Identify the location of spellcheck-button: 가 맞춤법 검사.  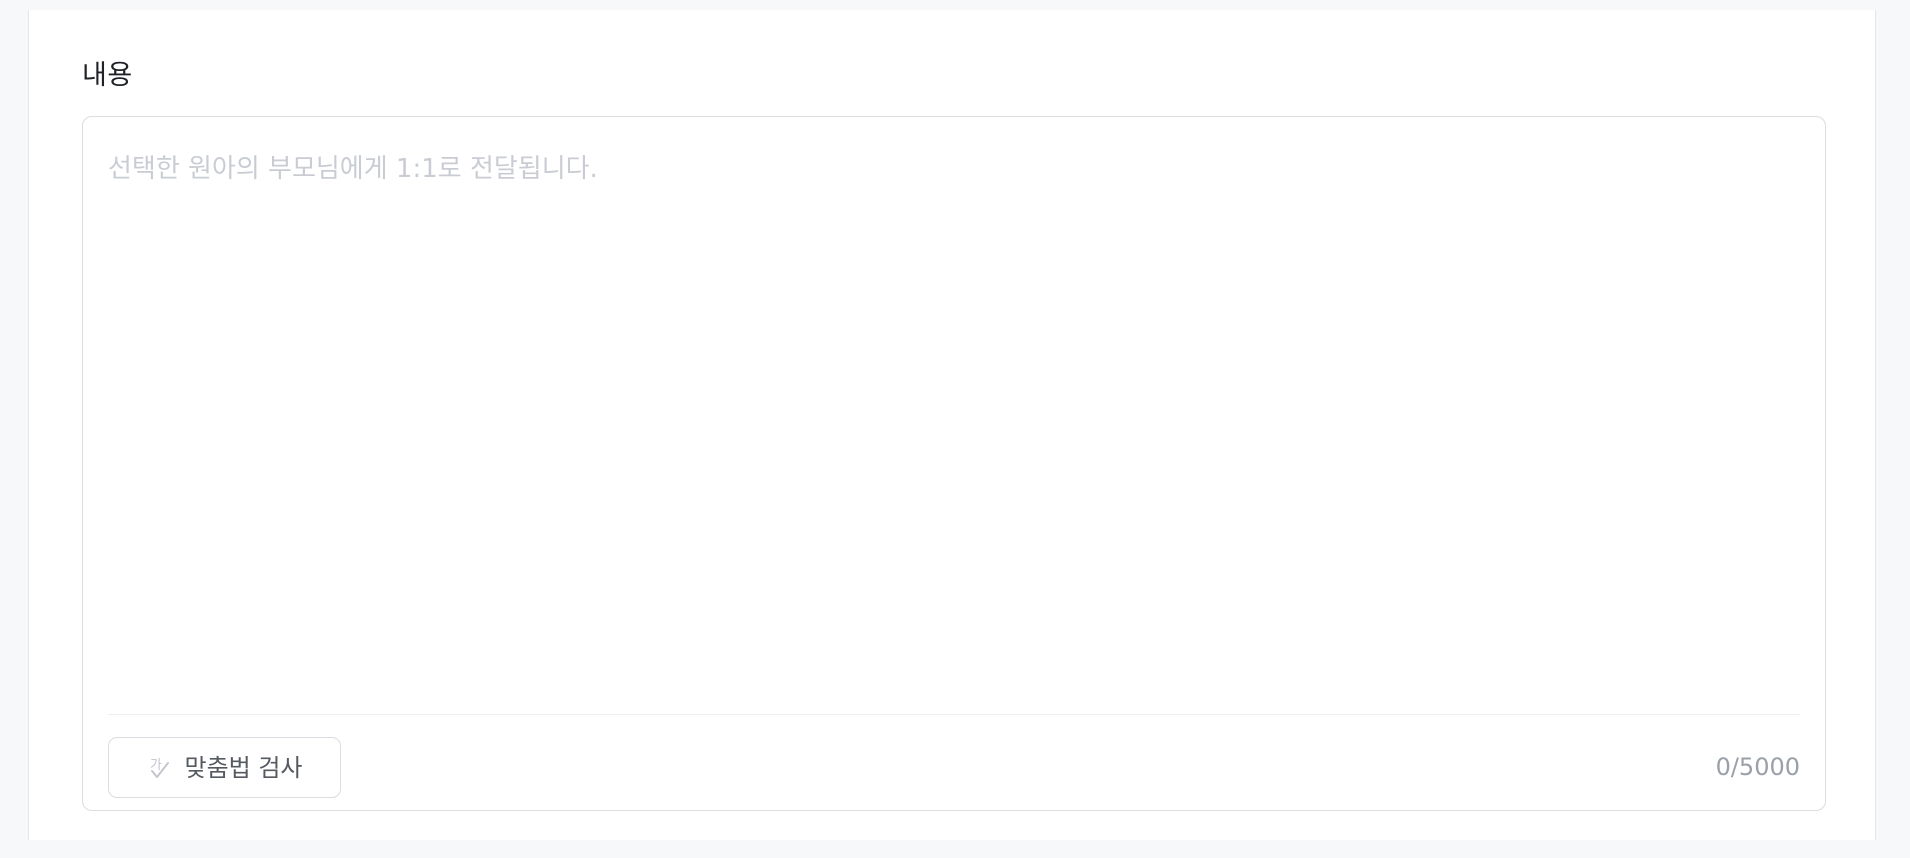
(224, 767).